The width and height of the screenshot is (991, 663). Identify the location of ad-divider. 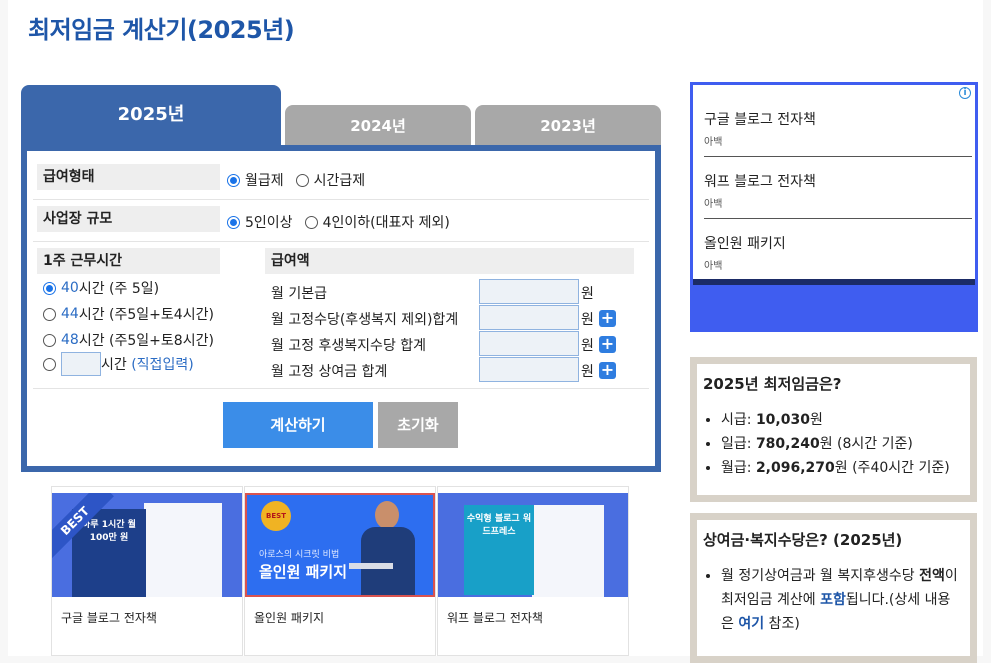
(838, 156).